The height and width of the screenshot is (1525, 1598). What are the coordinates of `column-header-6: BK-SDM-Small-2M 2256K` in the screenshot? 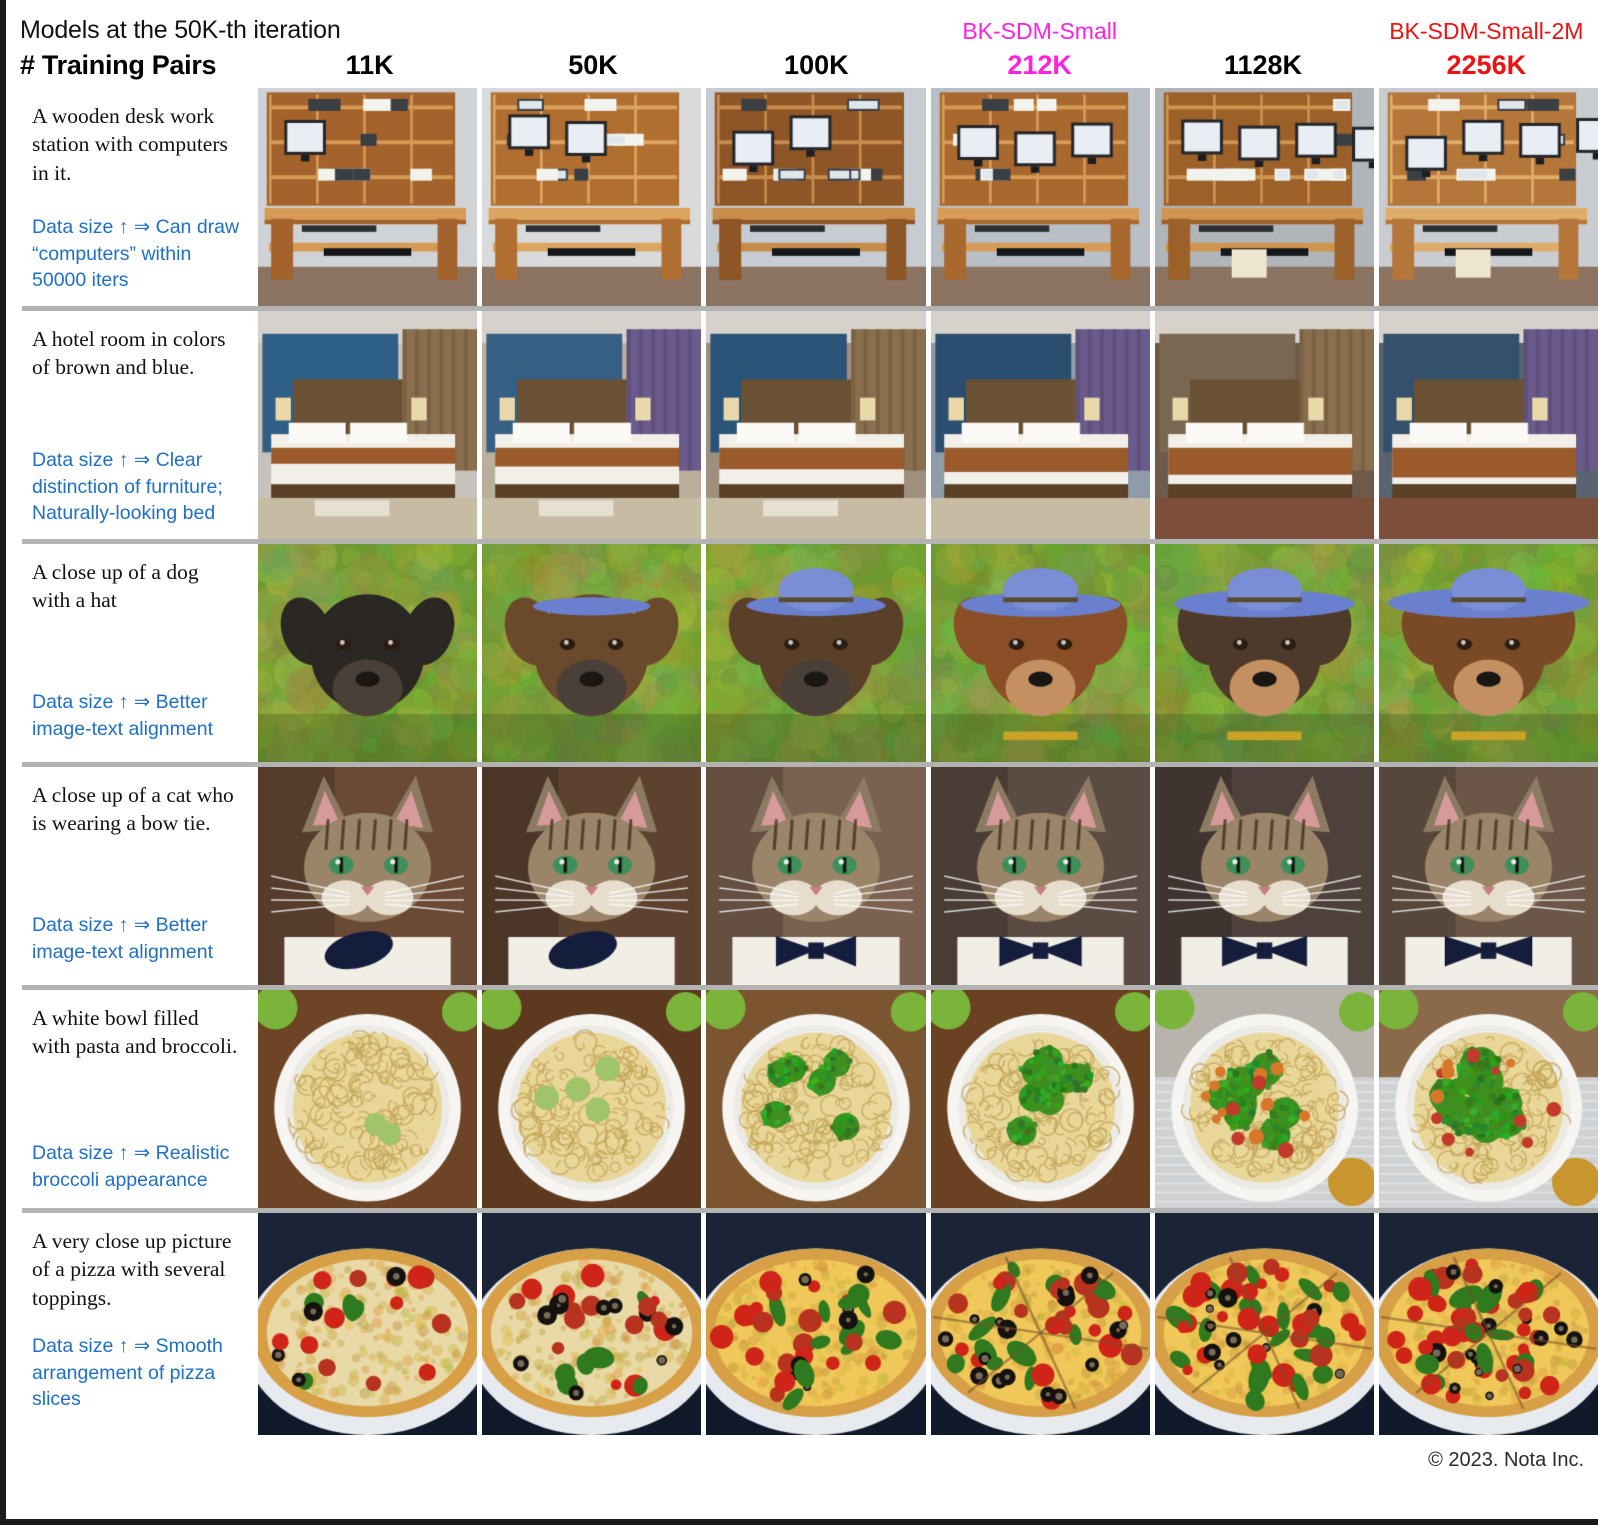 It's located at (1486, 44).